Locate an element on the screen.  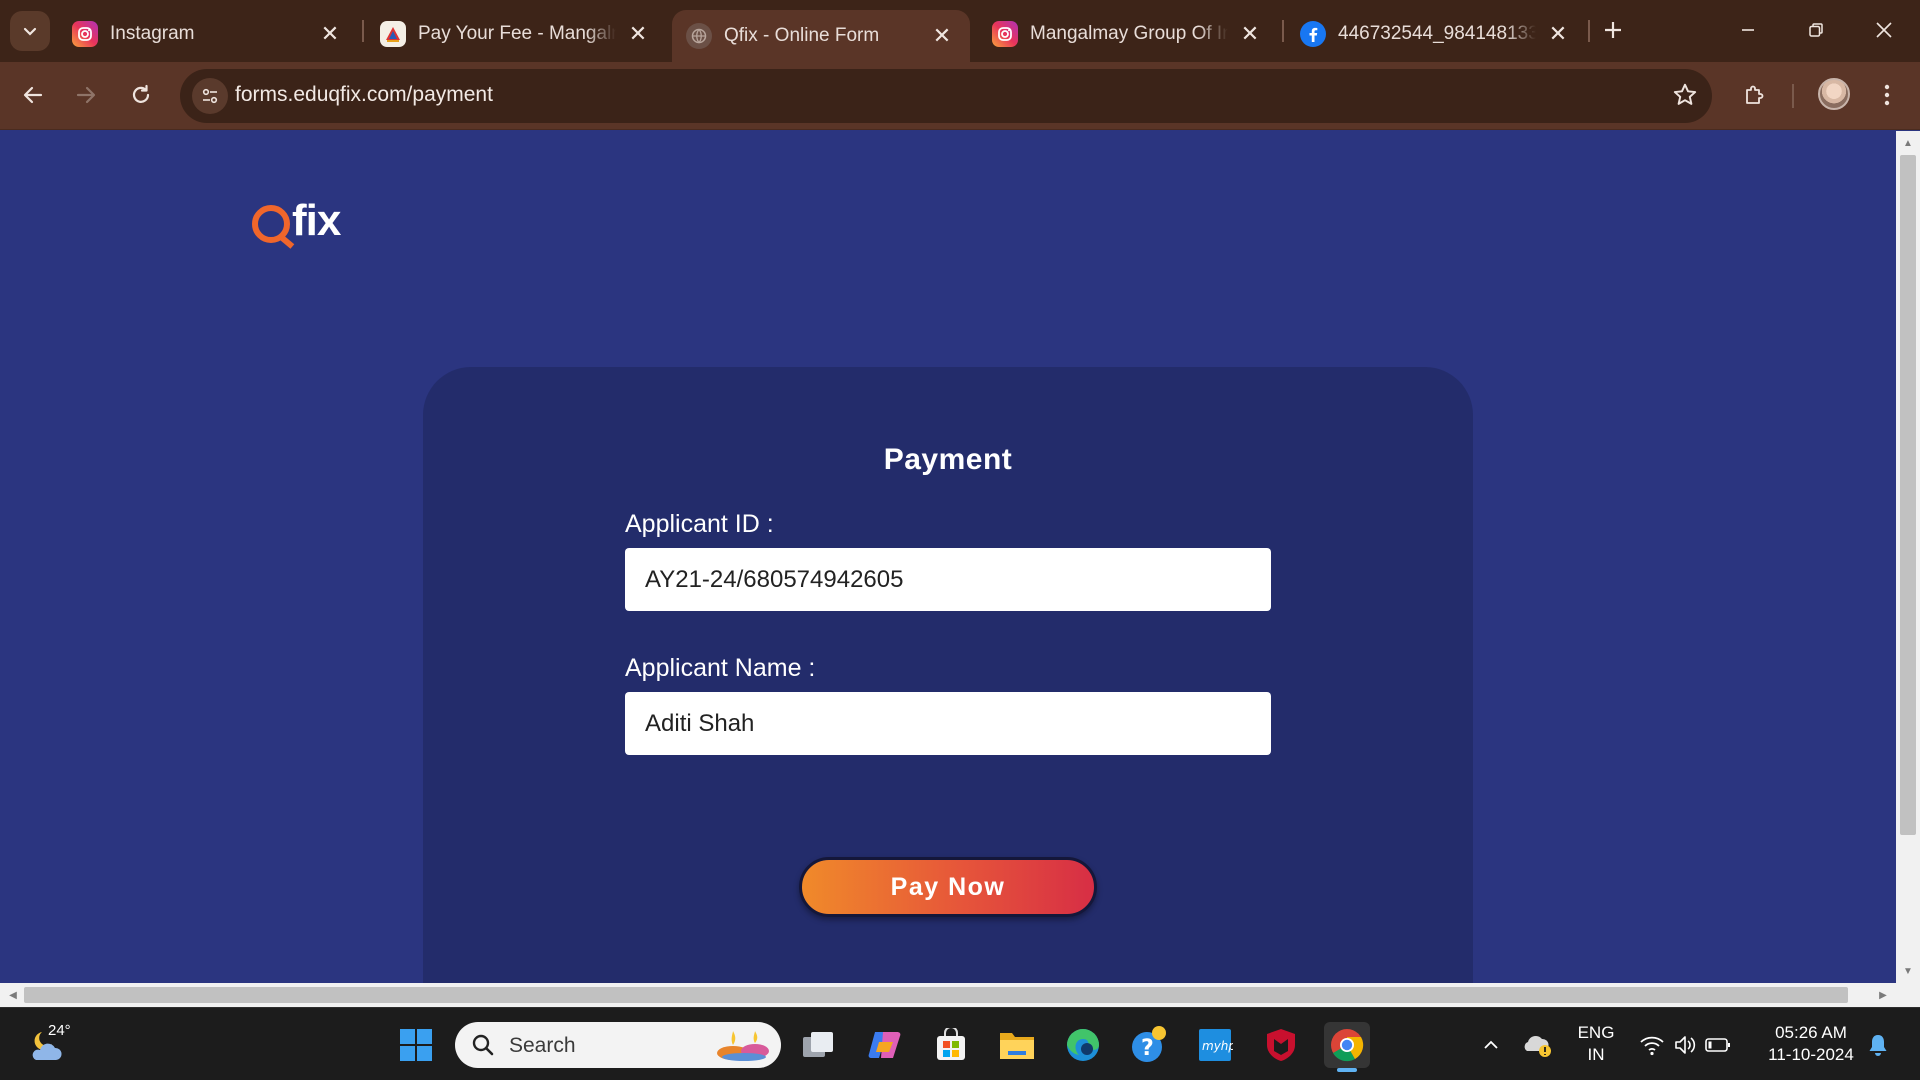
tab-instagram: Instagram ✕ is located at coordinates (208, 34).